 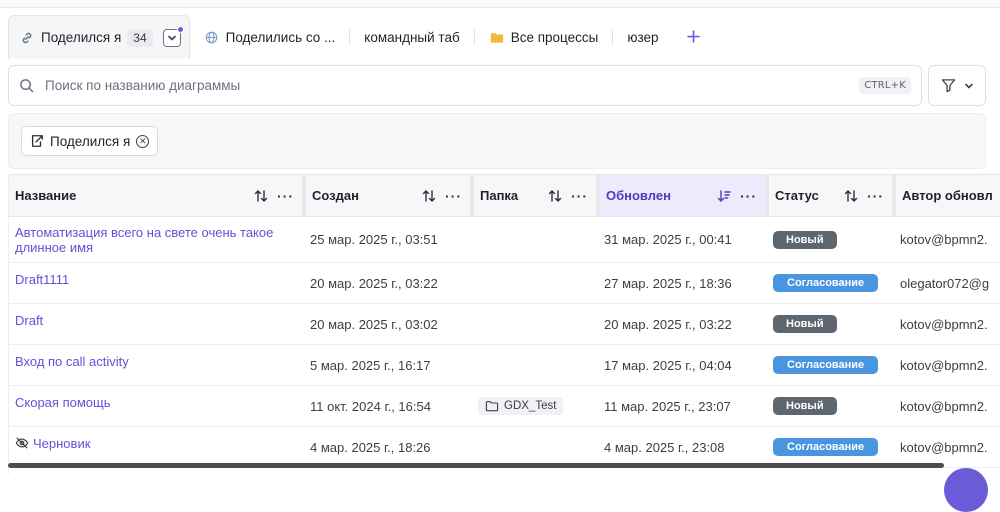 I want to click on filter-chip-label: Поделился я, so click(x=90, y=141).